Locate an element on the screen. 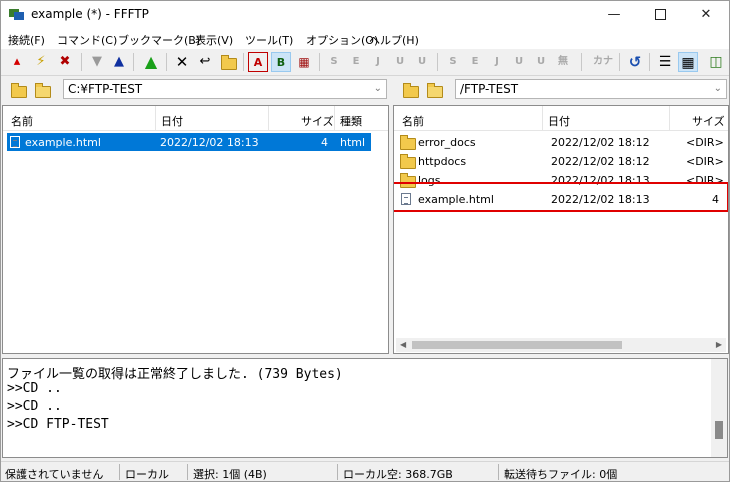  detail-view-icon: ▦ is located at coordinates (688, 62).